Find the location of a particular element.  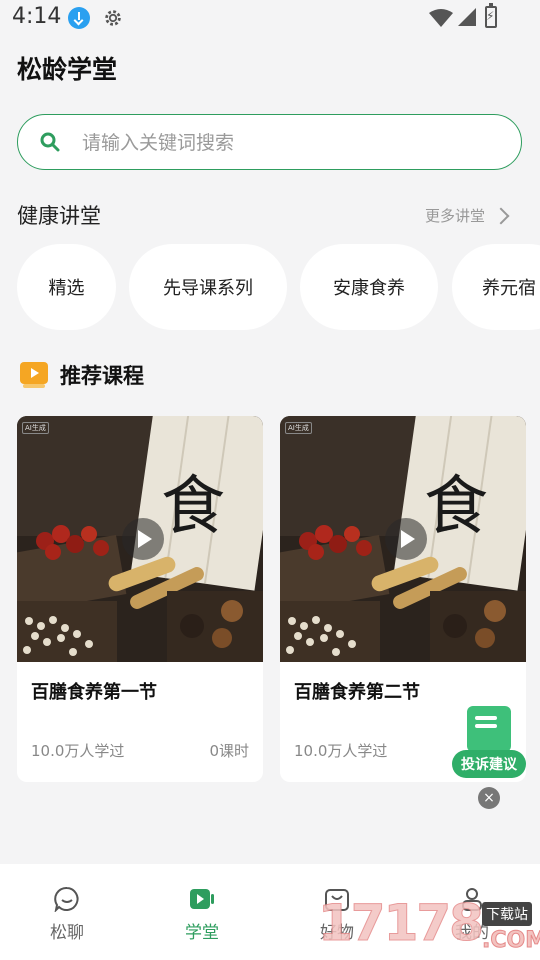

more-lectures-label: 更多讲堂 is located at coordinates (455, 216).